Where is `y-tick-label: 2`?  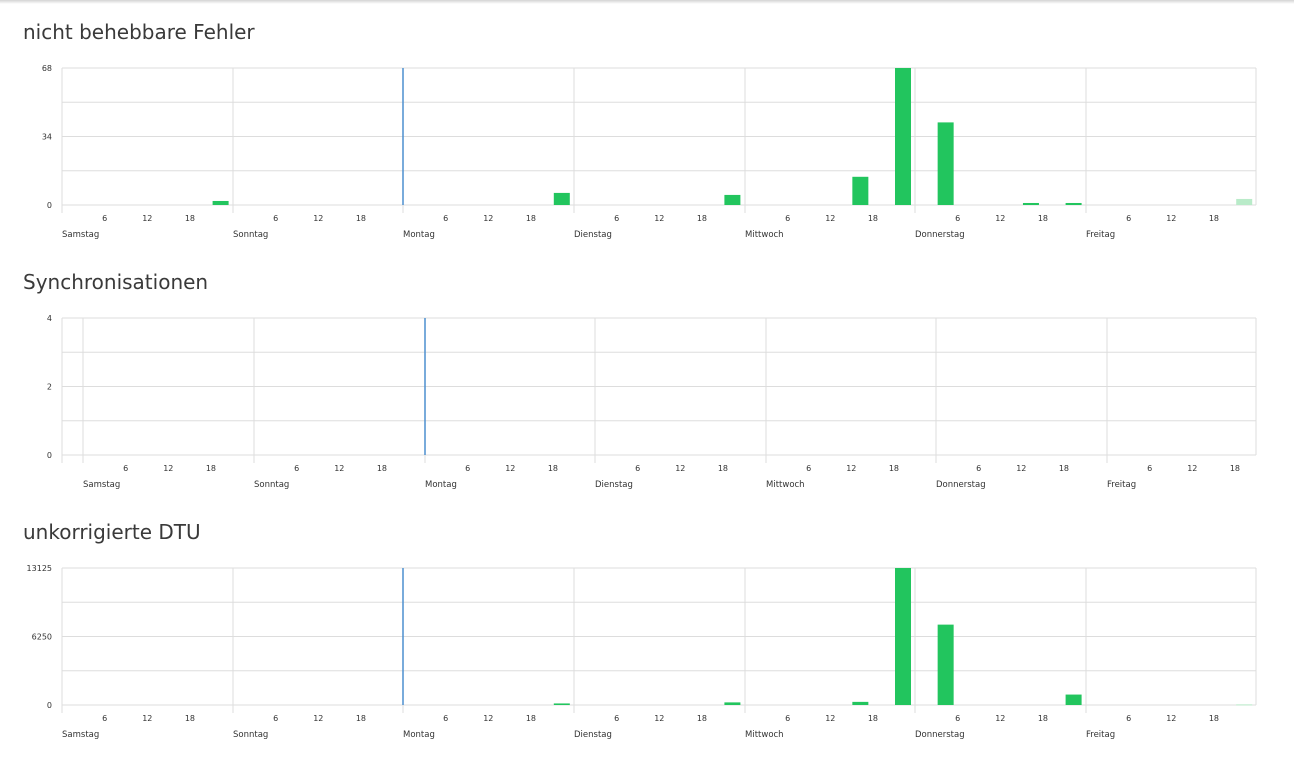 y-tick-label: 2 is located at coordinates (49, 387).